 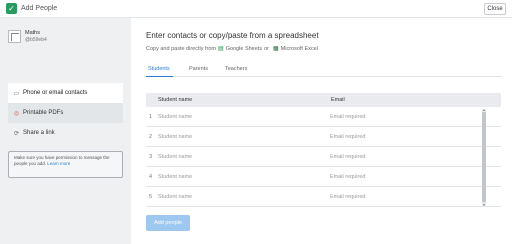 I want to click on window-title: Add People, so click(x=39, y=8).